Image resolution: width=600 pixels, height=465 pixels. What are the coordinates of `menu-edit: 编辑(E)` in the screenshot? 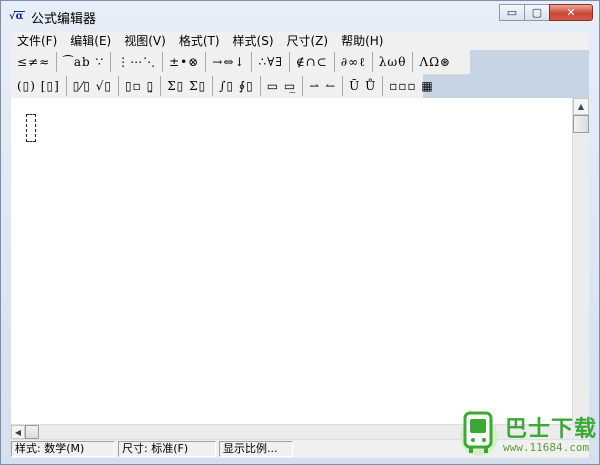 It's located at (91, 41).